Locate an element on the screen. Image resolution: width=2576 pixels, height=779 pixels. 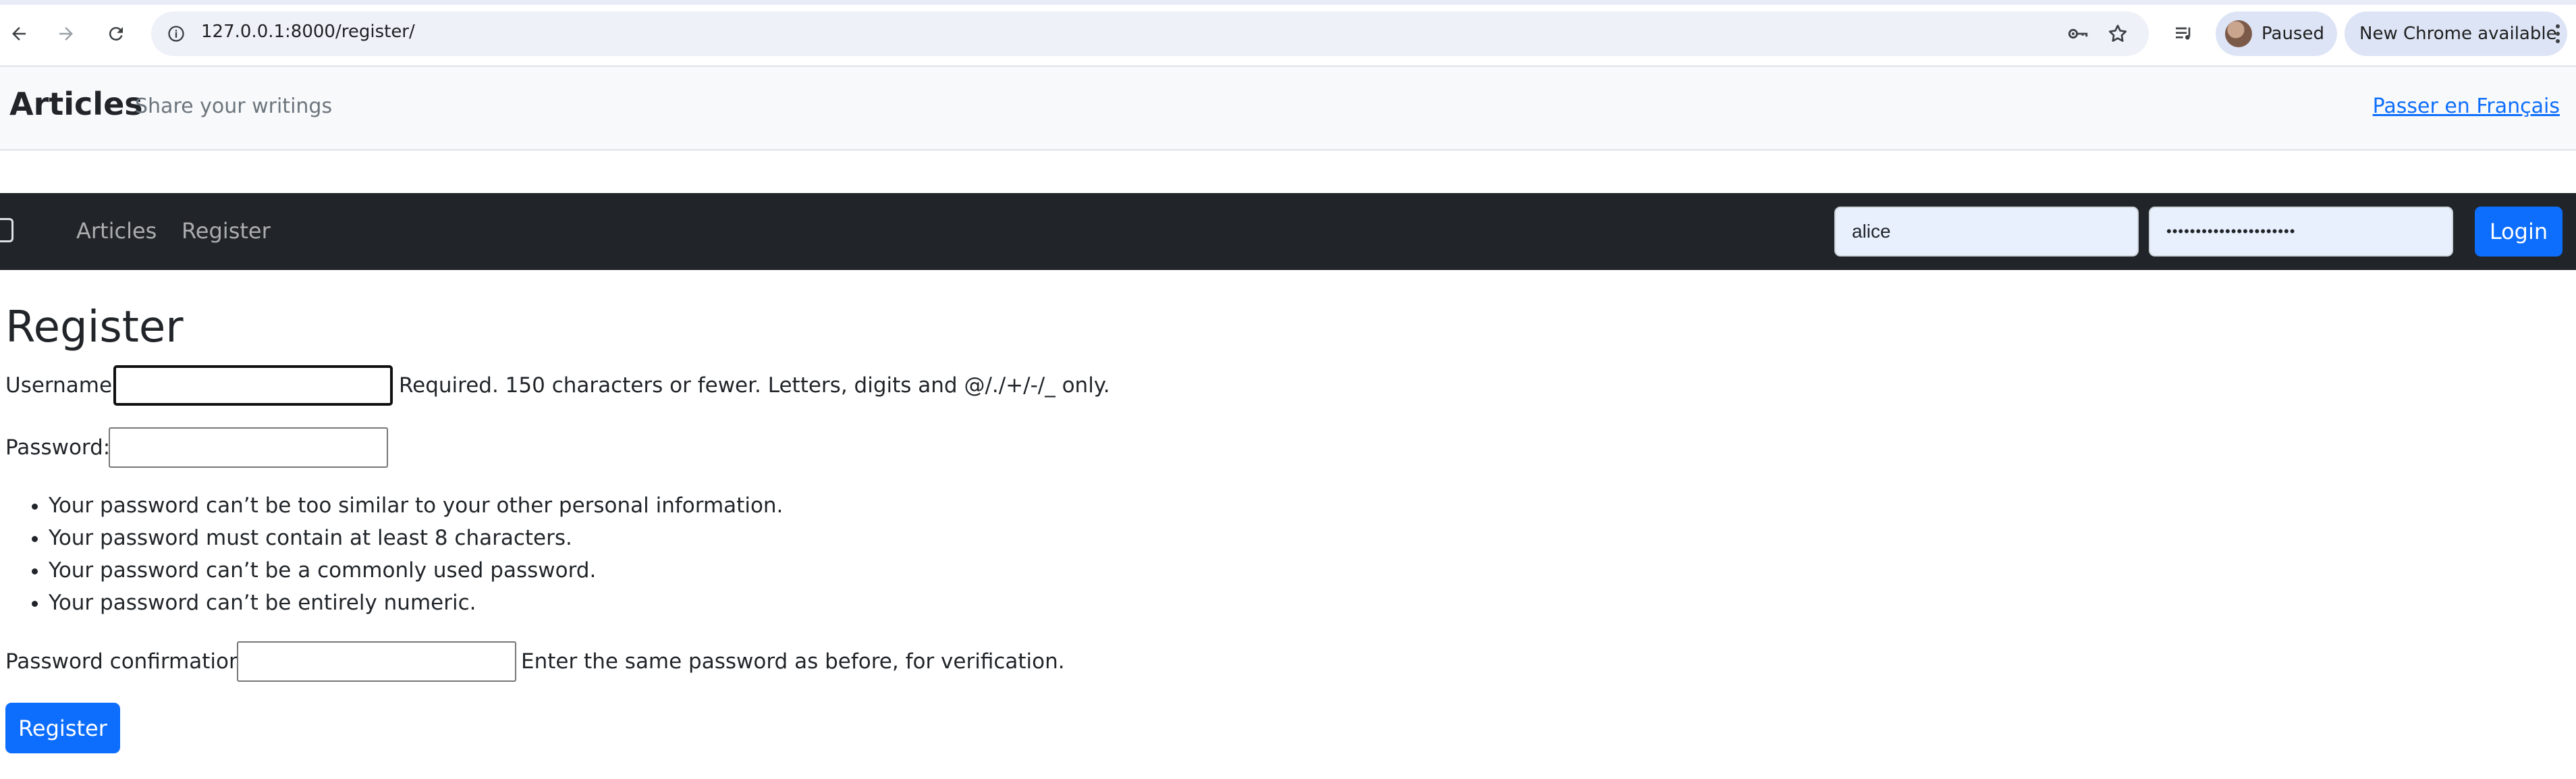
login-button: Login is located at coordinates (2519, 232).